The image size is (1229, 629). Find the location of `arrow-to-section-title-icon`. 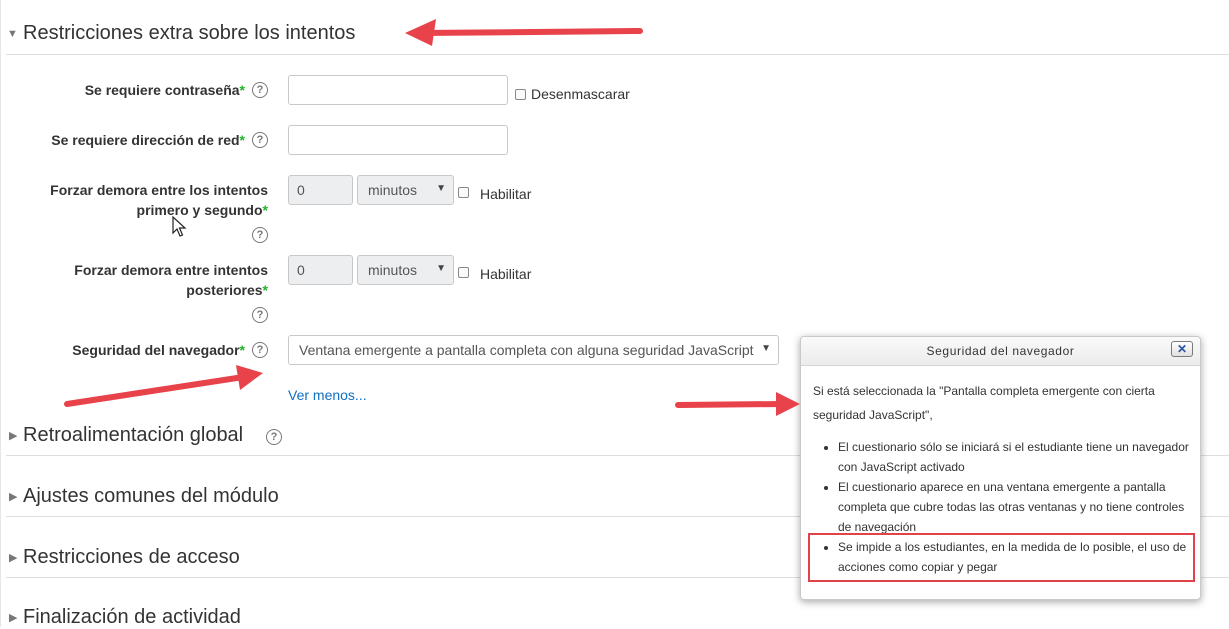

arrow-to-section-title-icon is located at coordinates (524, 32).